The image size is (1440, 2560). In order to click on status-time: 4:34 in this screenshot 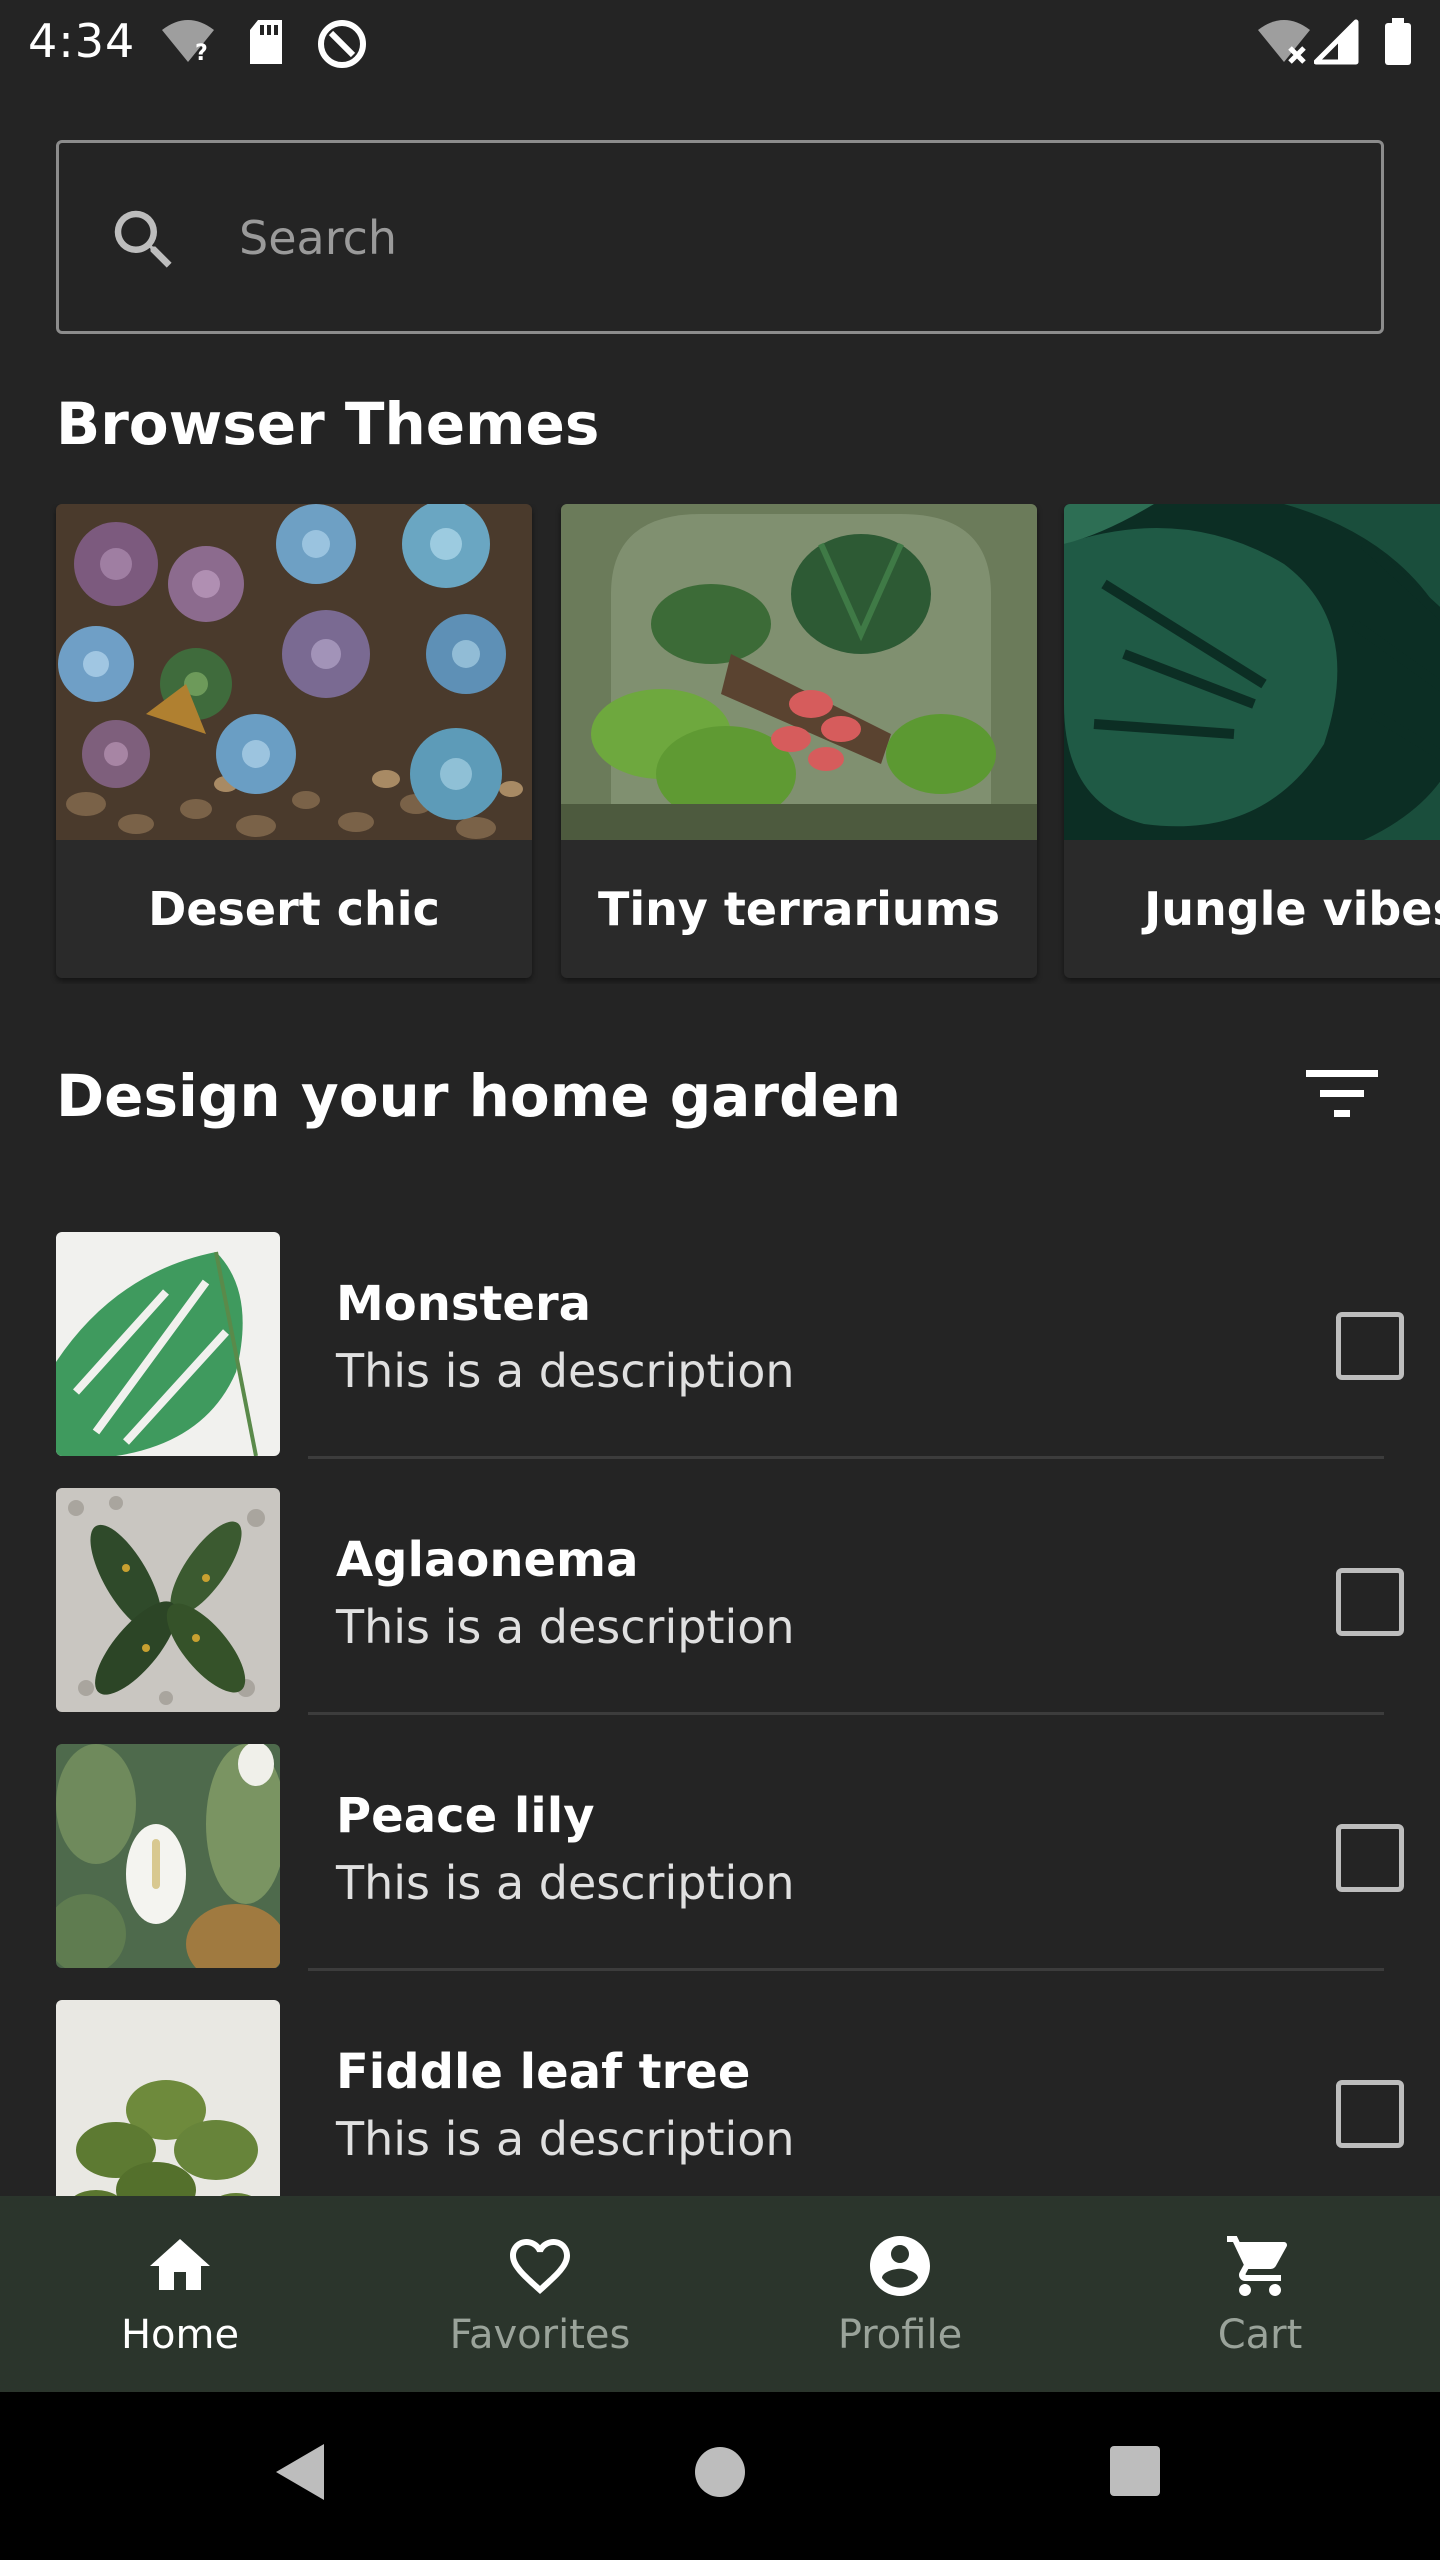, I will do `click(82, 41)`.